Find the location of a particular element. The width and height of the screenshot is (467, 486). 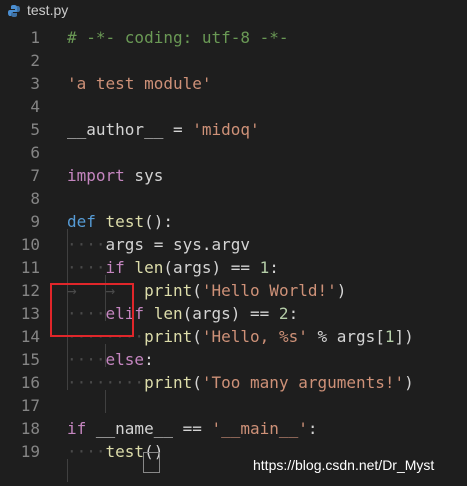

code-line: 6 is located at coordinates (233, 152).